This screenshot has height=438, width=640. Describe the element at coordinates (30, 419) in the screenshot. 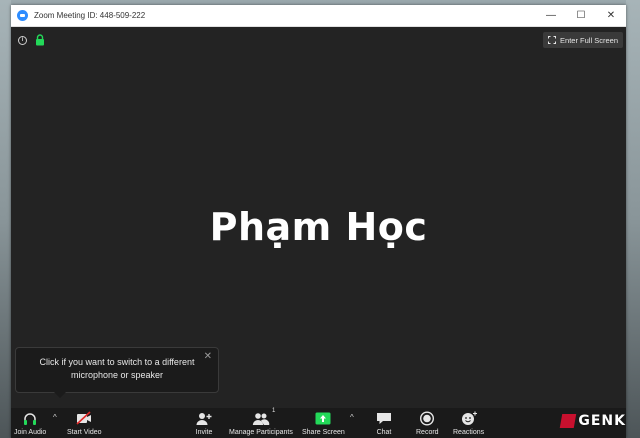

I see `headphone-icon` at that location.